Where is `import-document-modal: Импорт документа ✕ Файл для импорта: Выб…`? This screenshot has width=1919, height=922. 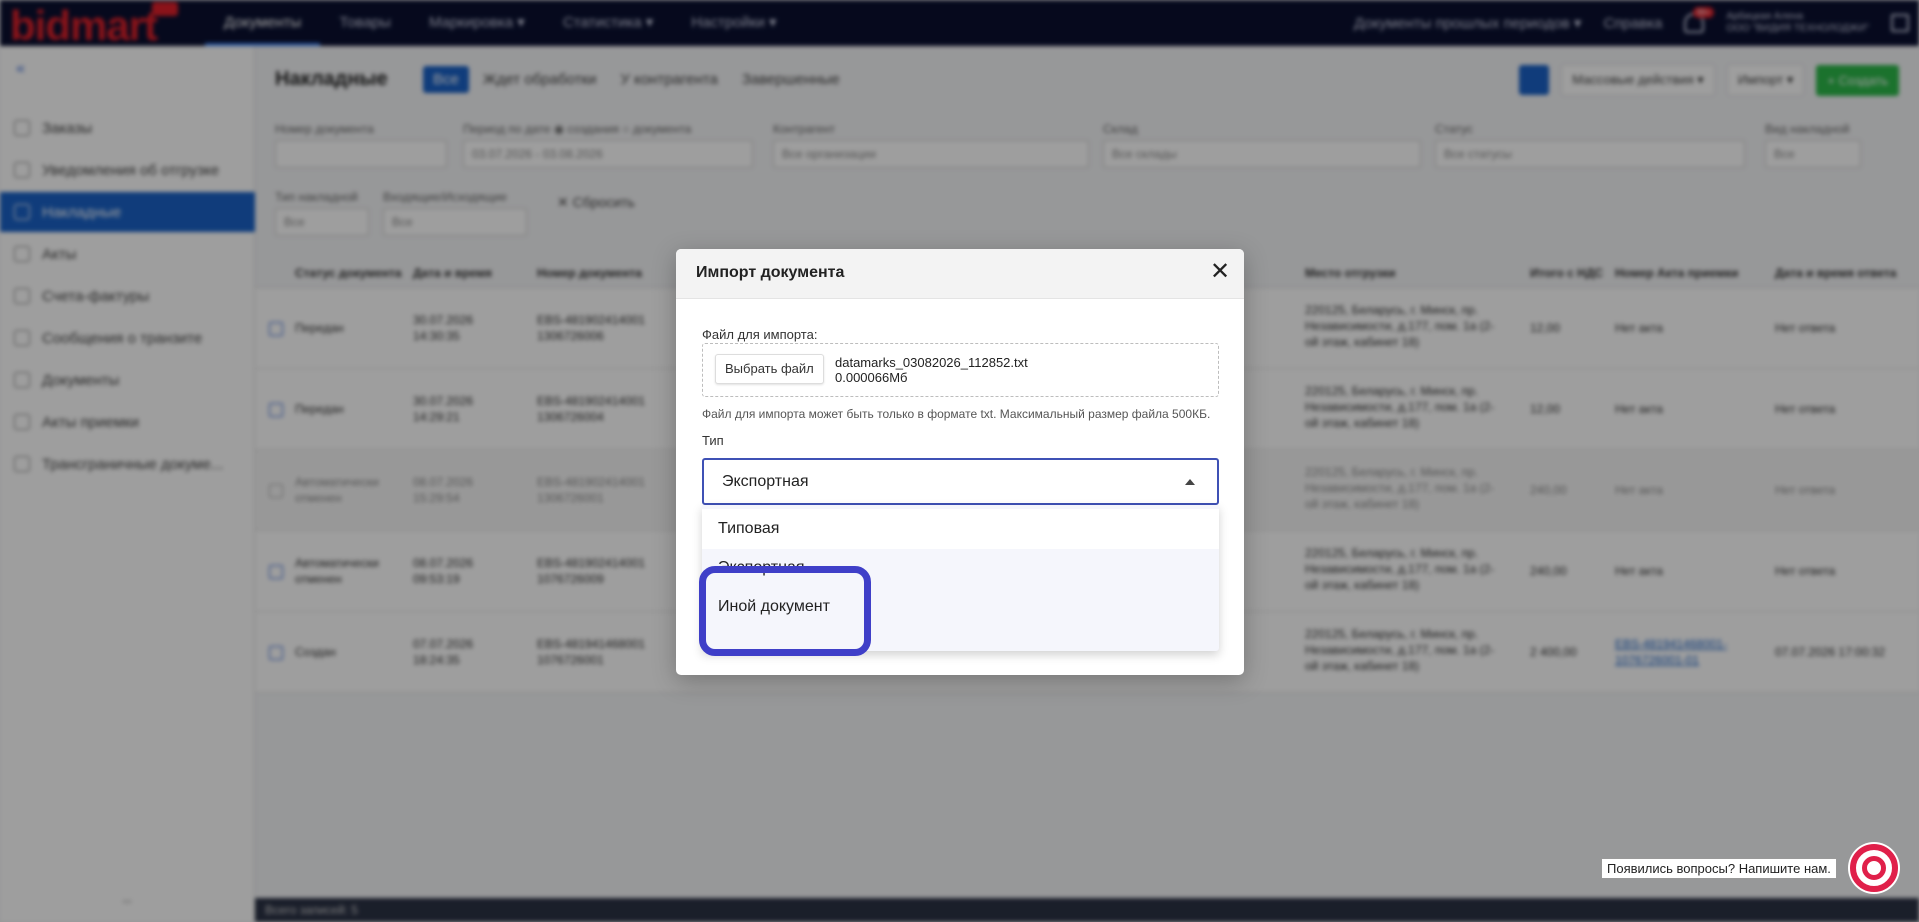 import-document-modal: Импорт документа ✕ Файл для импорта: Выб… is located at coordinates (960, 462).